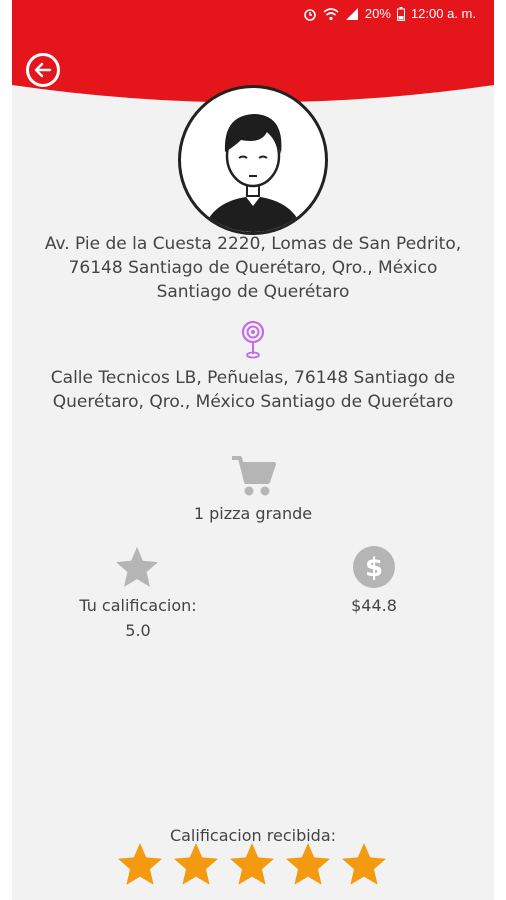 This screenshot has width=506, height=900. What do you see at coordinates (331, 14) in the screenshot?
I see `wifi-icon` at bounding box center [331, 14].